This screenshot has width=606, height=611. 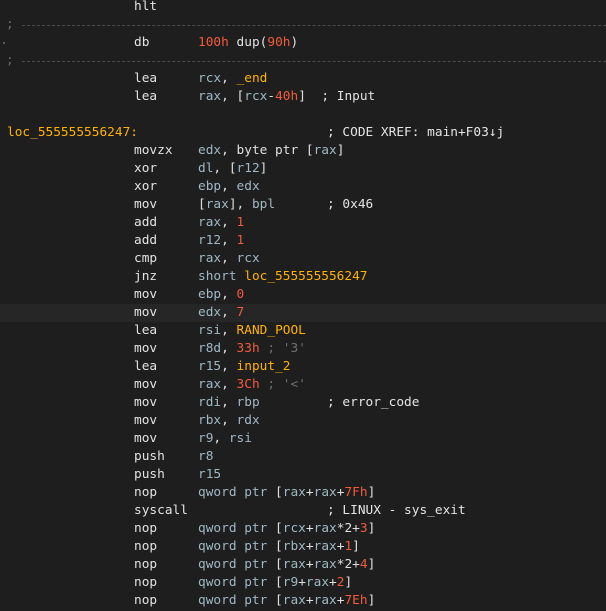 I want to click on instruction-line: nop qword ptr [rax+rax+7Fh], so click(x=303, y=493).